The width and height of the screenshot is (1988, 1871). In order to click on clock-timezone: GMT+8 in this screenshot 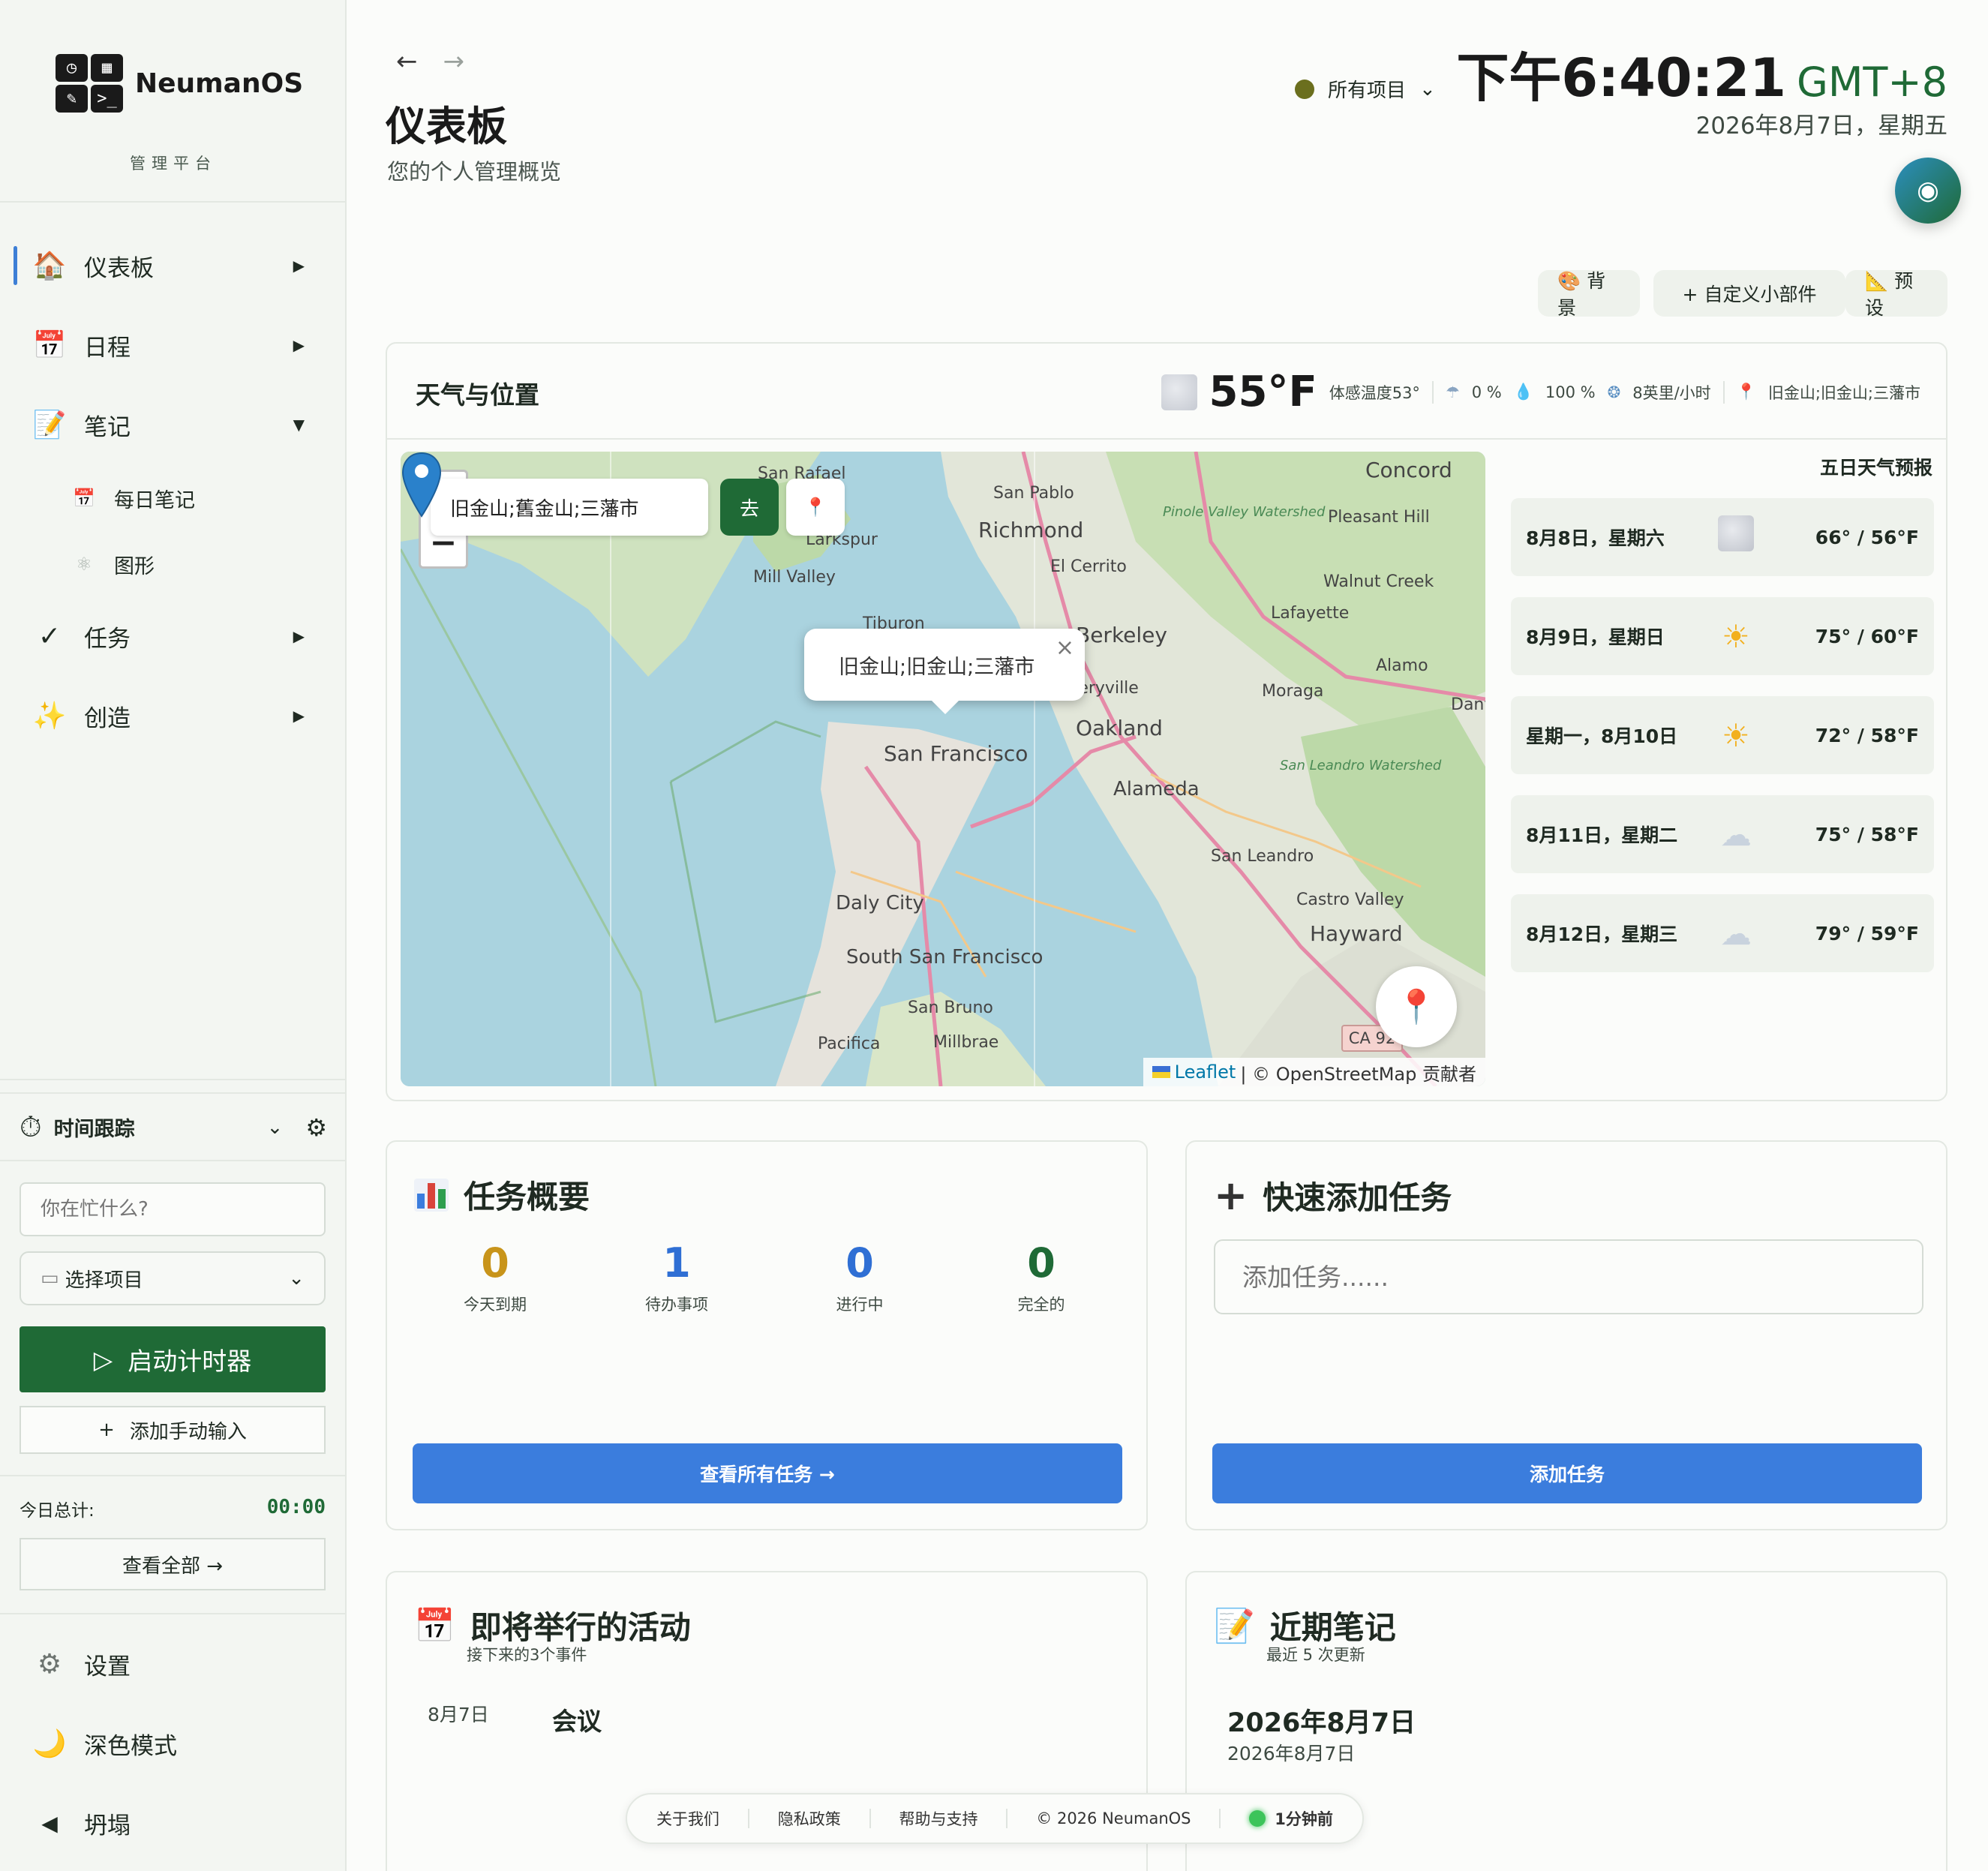, I will do `click(1871, 82)`.